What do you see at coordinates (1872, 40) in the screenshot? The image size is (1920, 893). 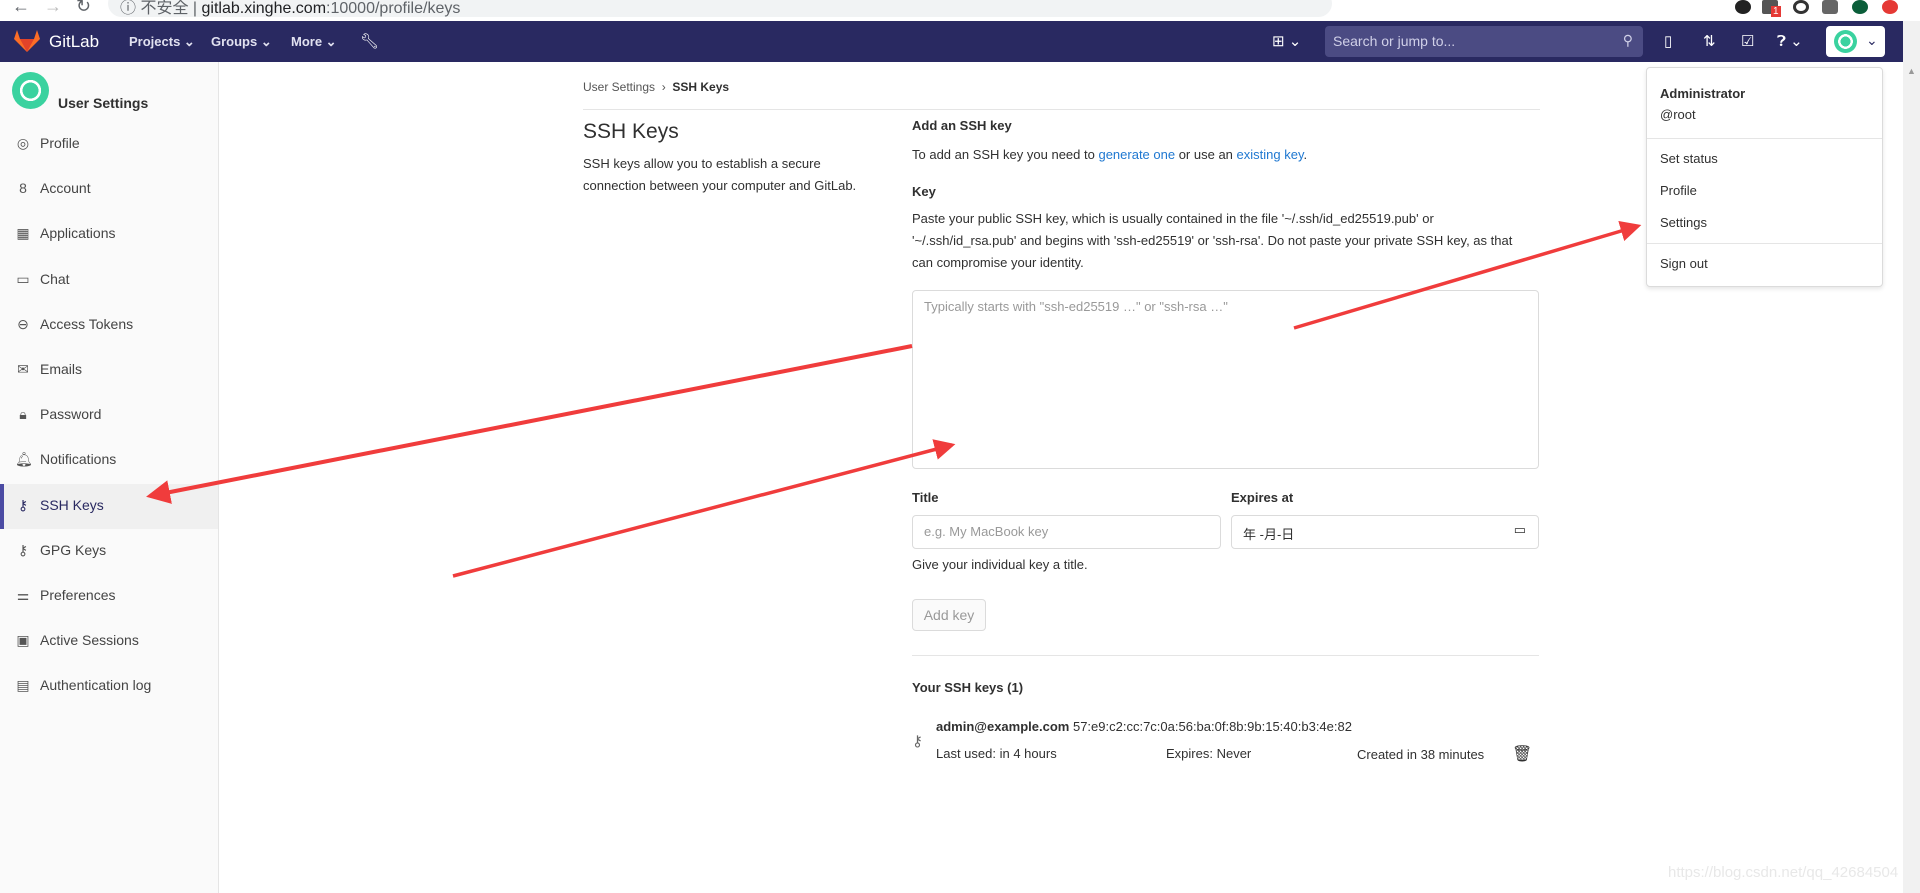 I see `chevron-down-icon: ⌄` at bounding box center [1872, 40].